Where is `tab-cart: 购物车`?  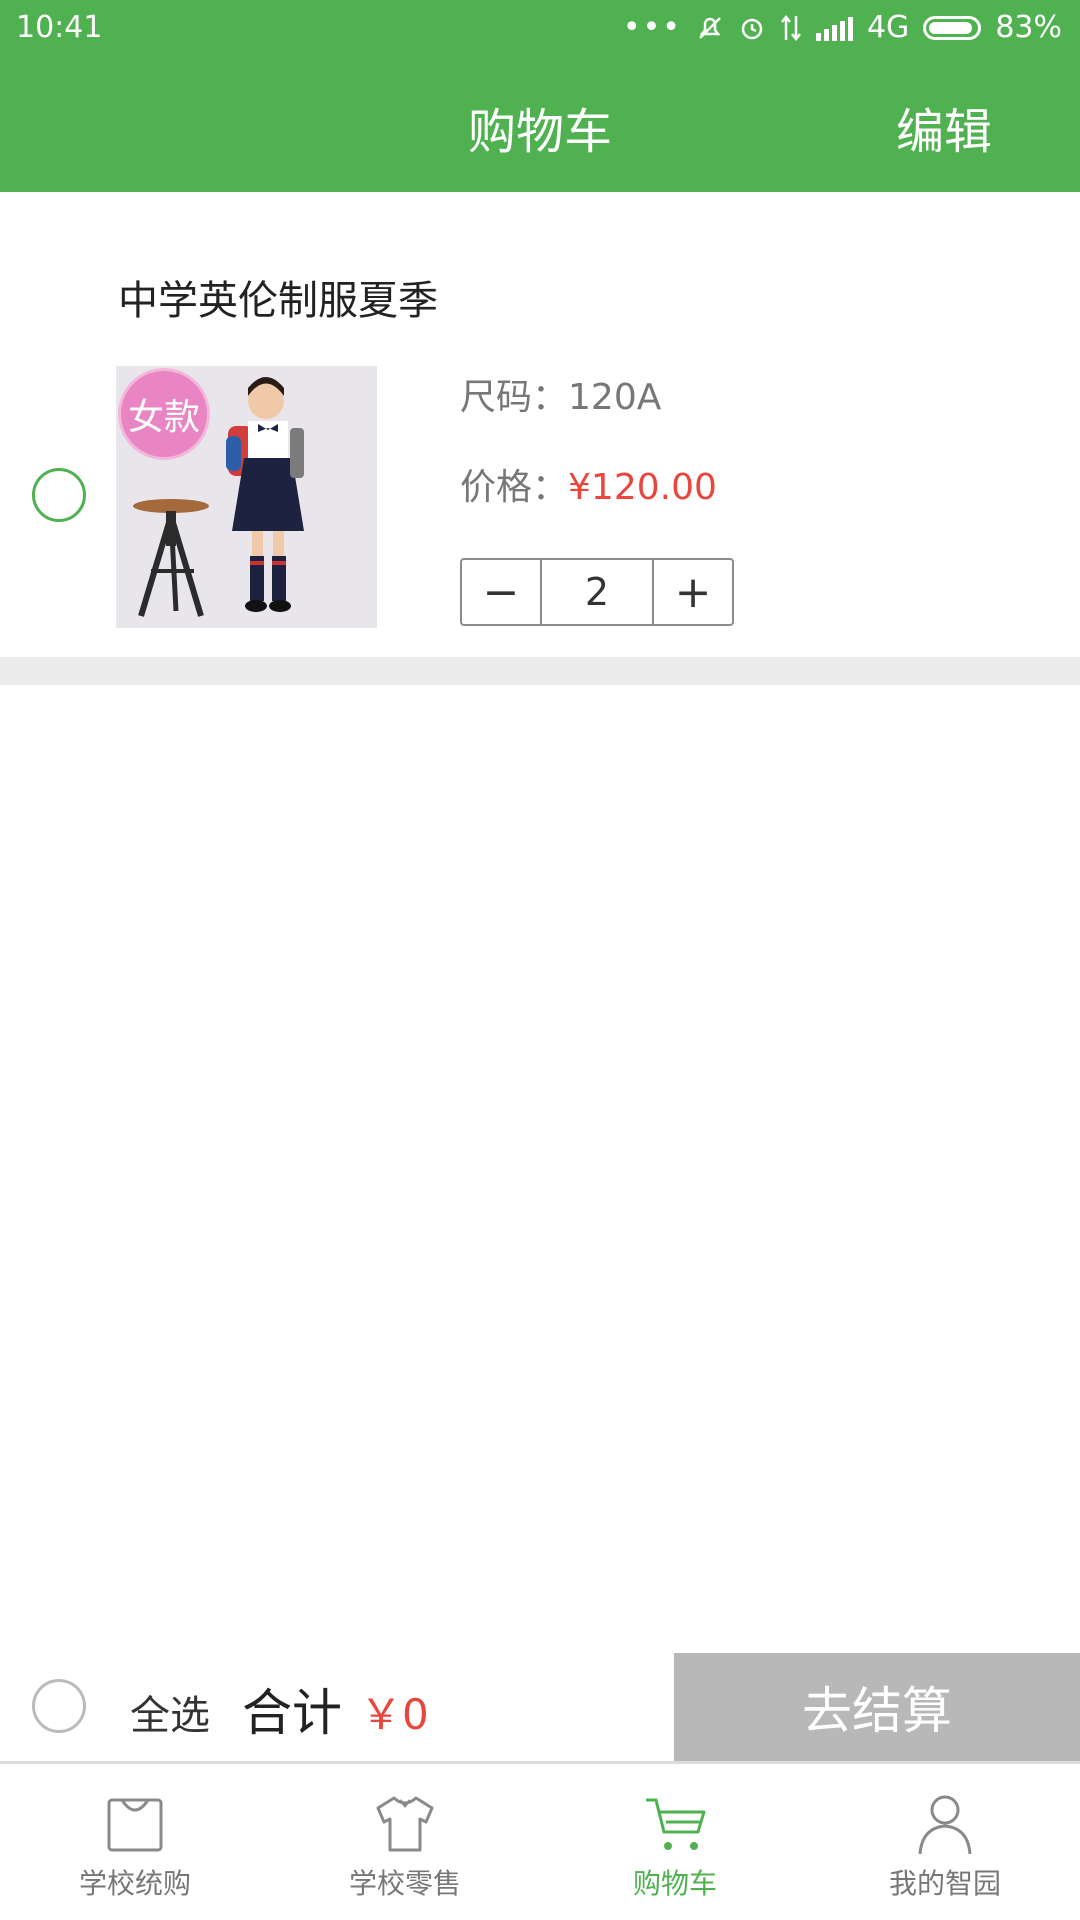 tab-cart: 购物车 is located at coordinates (675, 1842).